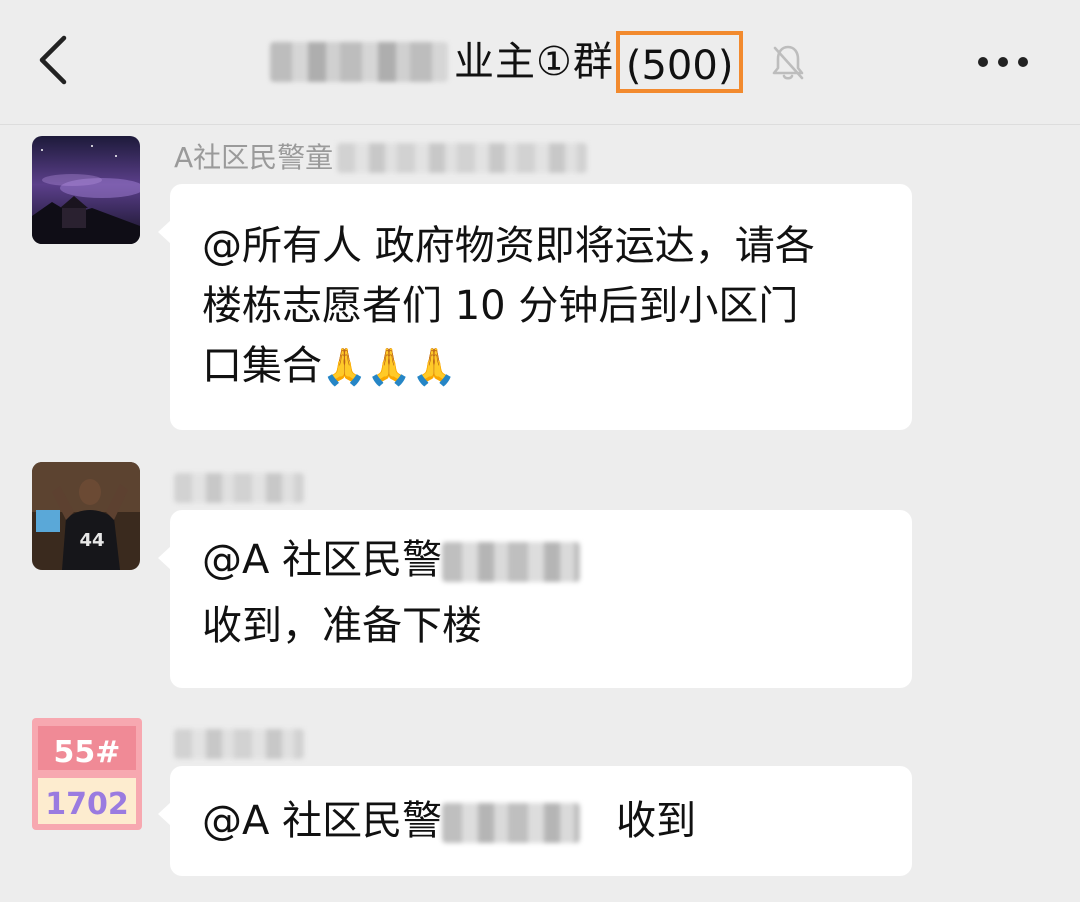  Describe the element at coordinates (535, 599) in the screenshot. I see `message-bubble: @A 社区民警 收到，准备下楼` at that location.